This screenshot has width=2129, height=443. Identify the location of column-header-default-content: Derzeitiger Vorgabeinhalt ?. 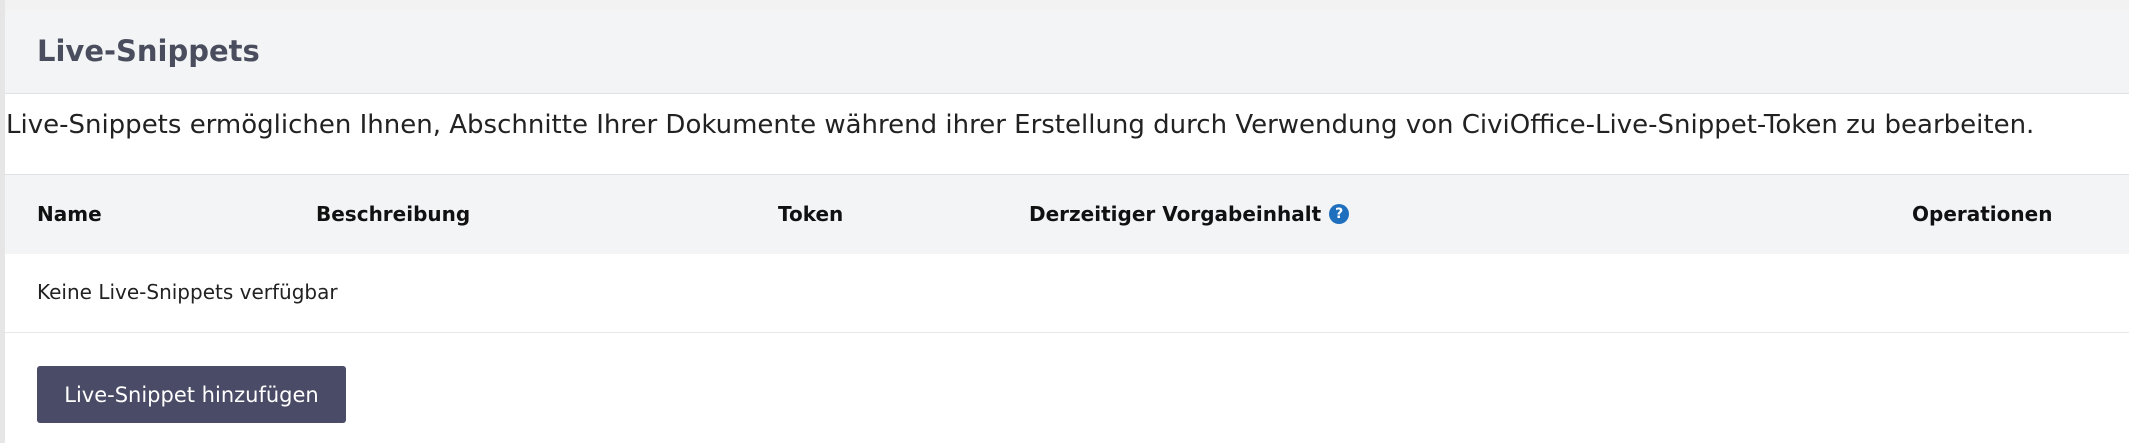
(1189, 214).